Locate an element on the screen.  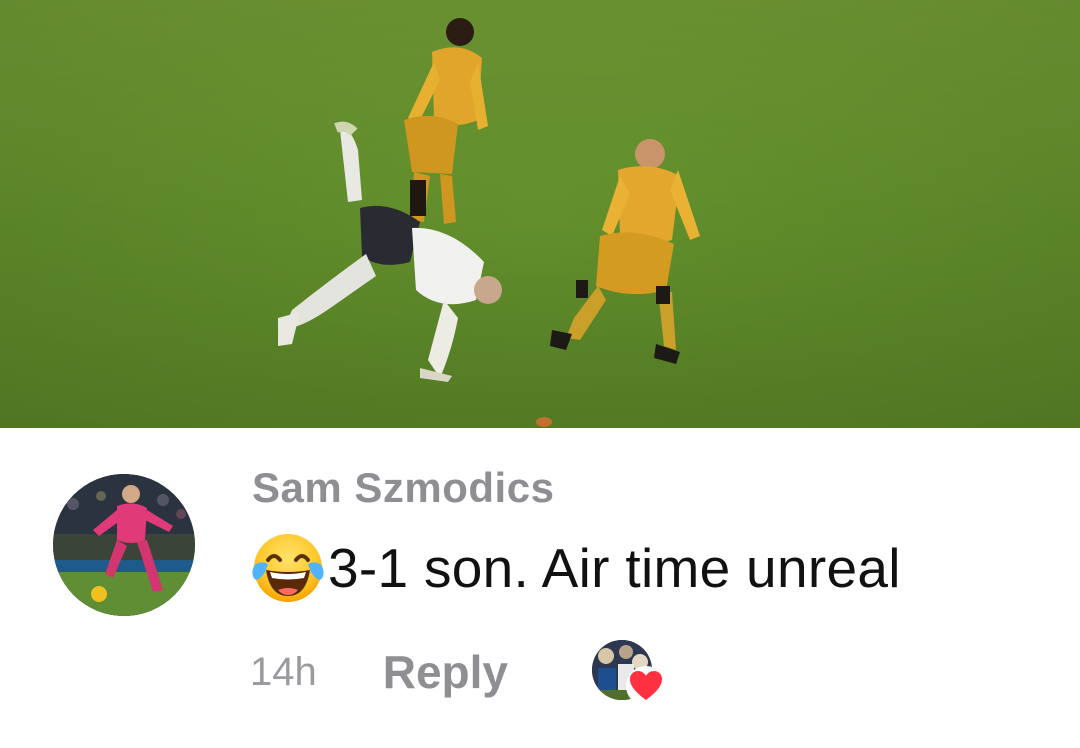
reply-button: Reply is located at coordinates (445, 672).